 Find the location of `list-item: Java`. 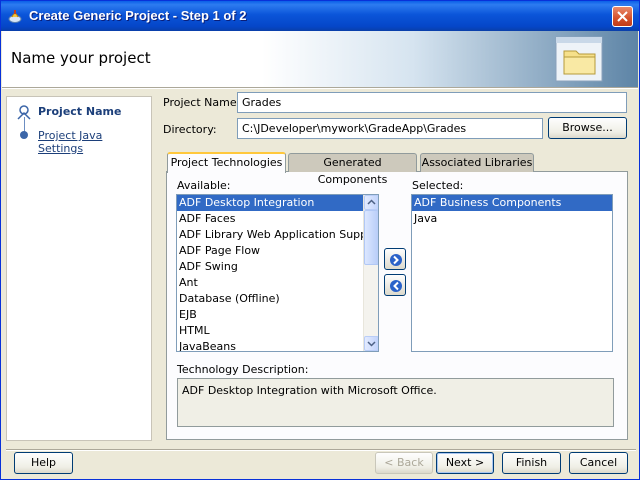

list-item: Java is located at coordinates (512, 219).